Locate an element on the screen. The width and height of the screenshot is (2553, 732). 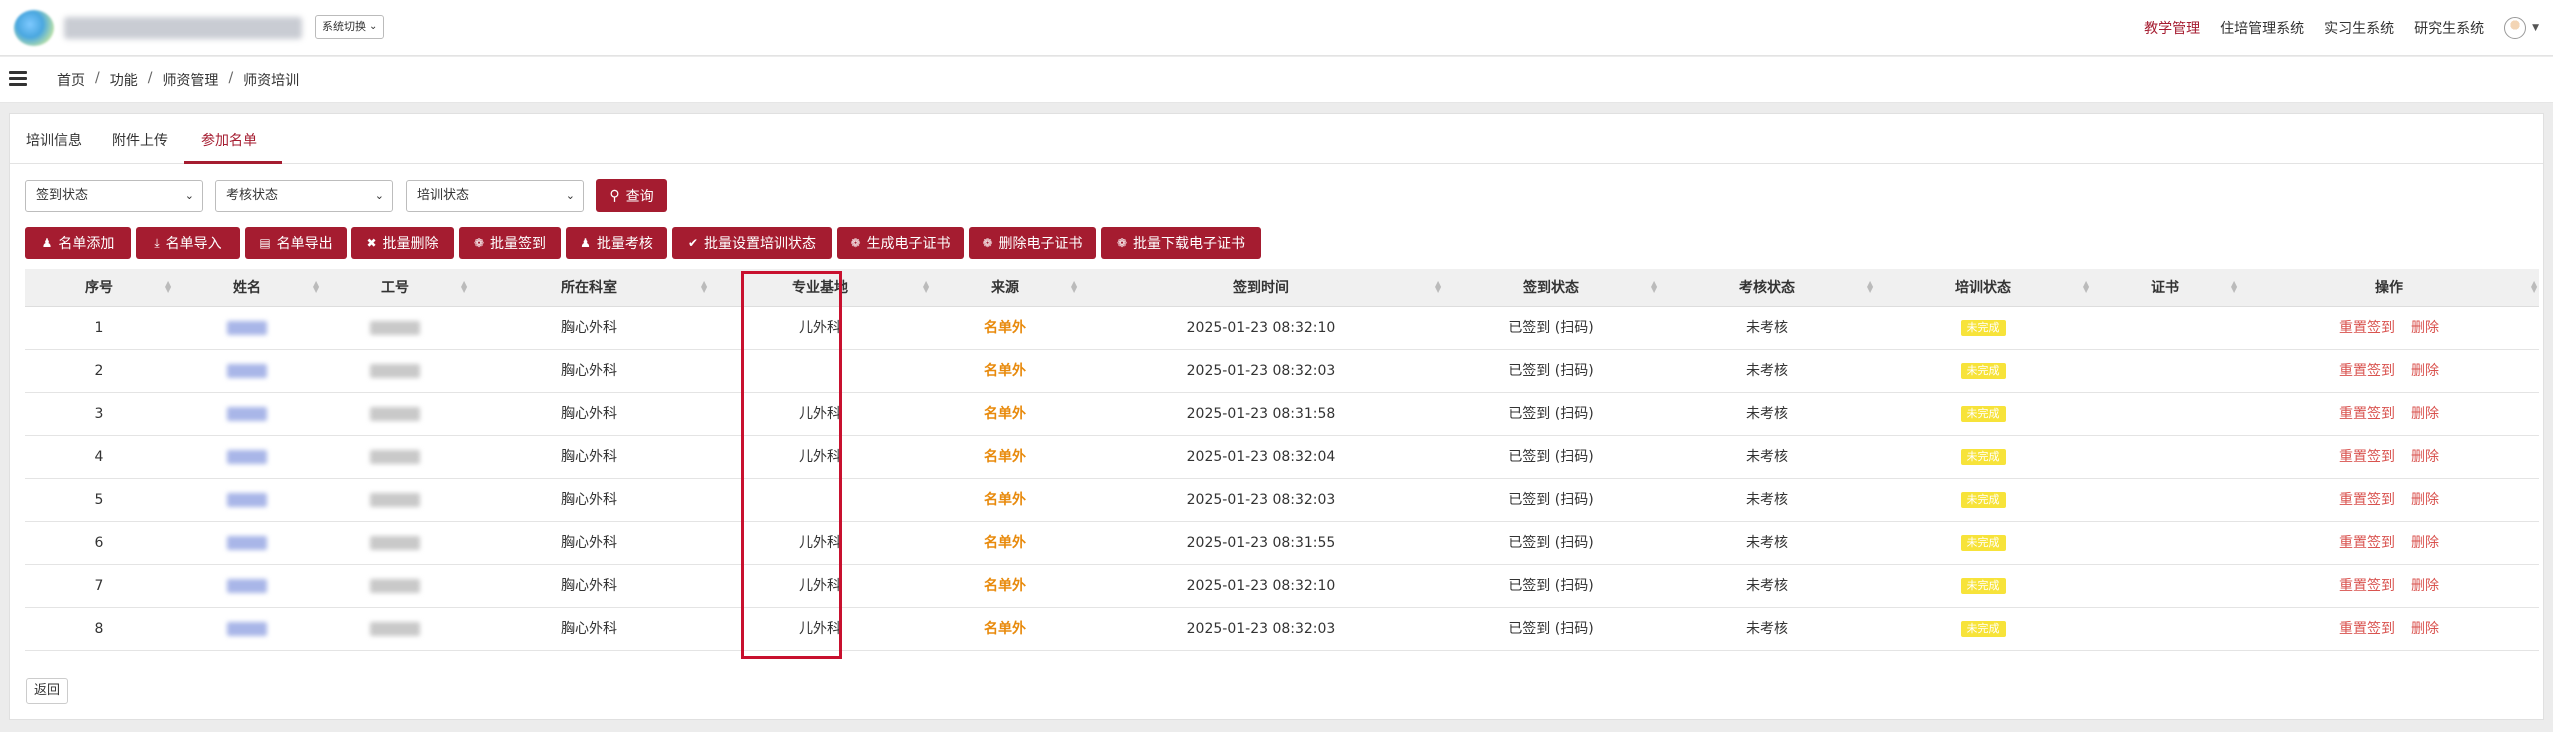
nav-residency-system: 住培管理系统 is located at coordinates (2262, 28).